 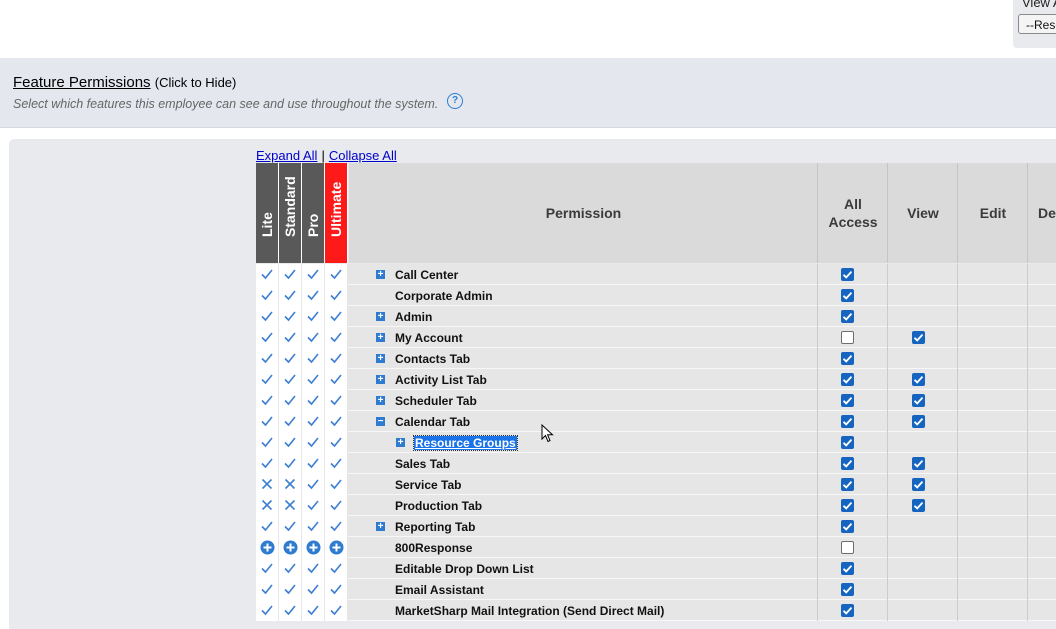 What do you see at coordinates (196, 82) in the screenshot?
I see `hide-hint: (Click to Hide)` at bounding box center [196, 82].